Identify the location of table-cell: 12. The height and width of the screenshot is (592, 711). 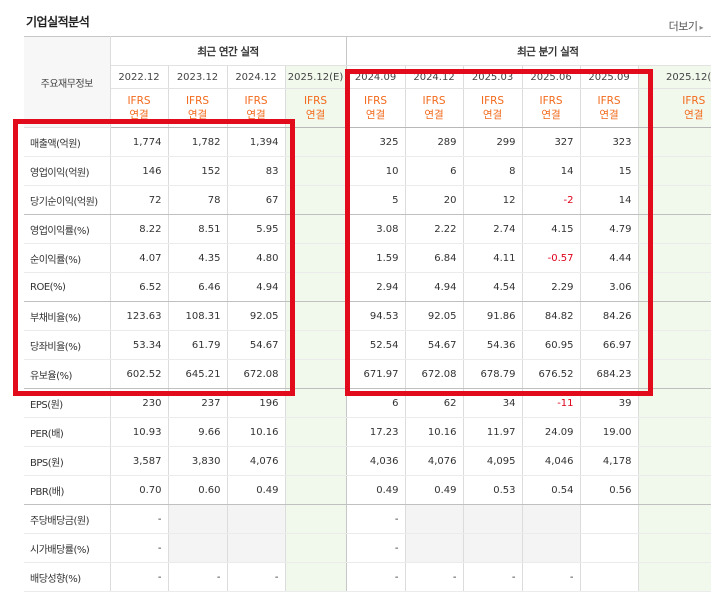
(492, 200).